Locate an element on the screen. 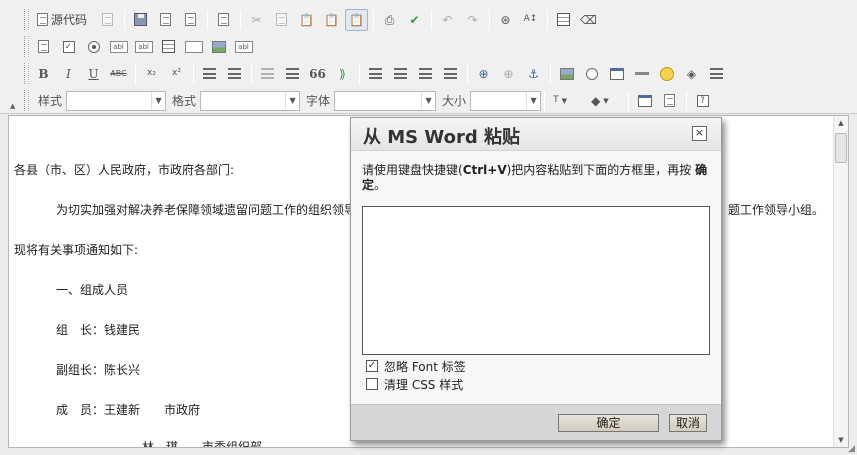 Image resolution: width=857 pixels, height=455 pixels. ignore-font-checkbox: ✓ is located at coordinates (372, 366).